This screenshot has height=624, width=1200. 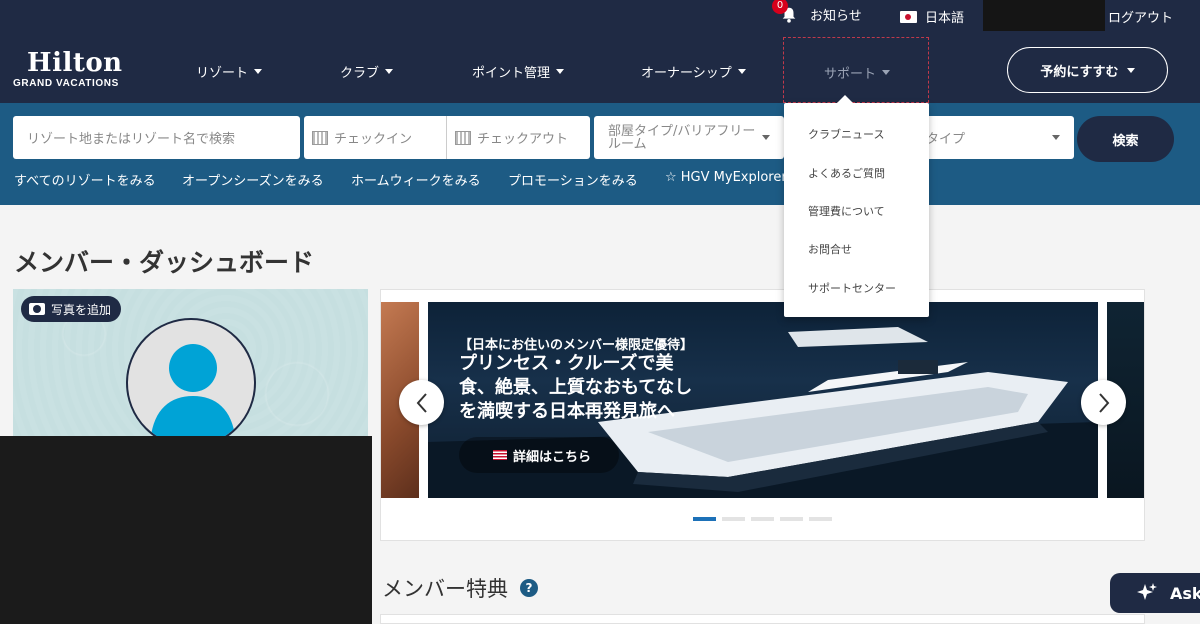 I want to click on ask-assistant-button: Ask, so click(x=1155, y=593).